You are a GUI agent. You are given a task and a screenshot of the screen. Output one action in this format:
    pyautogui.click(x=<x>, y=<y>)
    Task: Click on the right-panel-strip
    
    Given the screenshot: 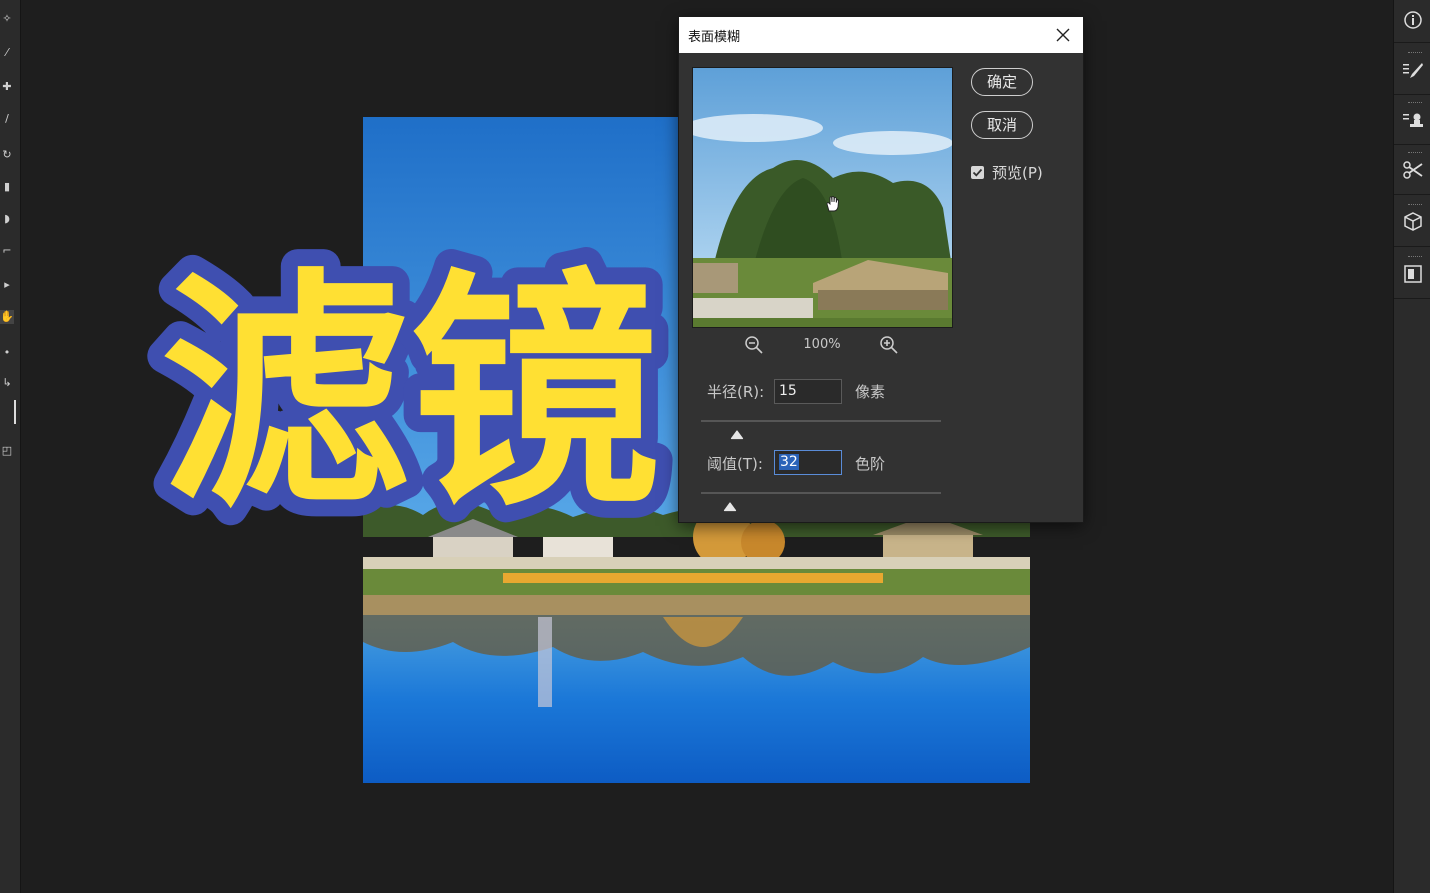 What is the action you would take?
    pyautogui.click(x=1411, y=446)
    